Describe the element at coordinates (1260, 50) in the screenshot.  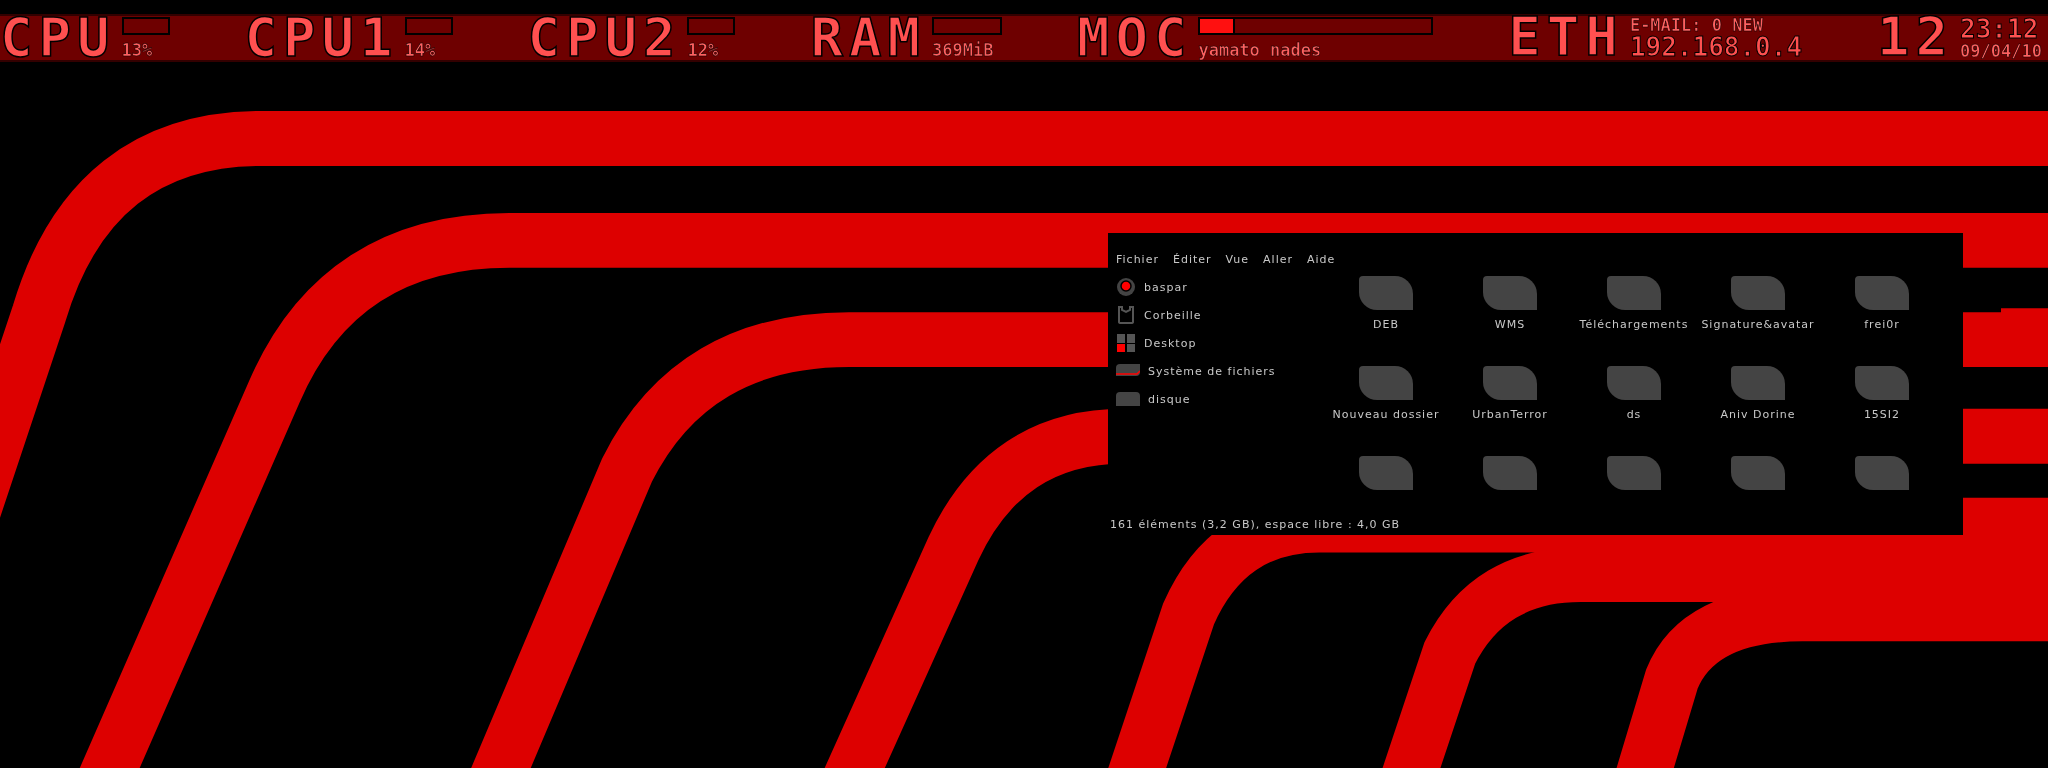
I see `track-title: yamato nades` at that location.